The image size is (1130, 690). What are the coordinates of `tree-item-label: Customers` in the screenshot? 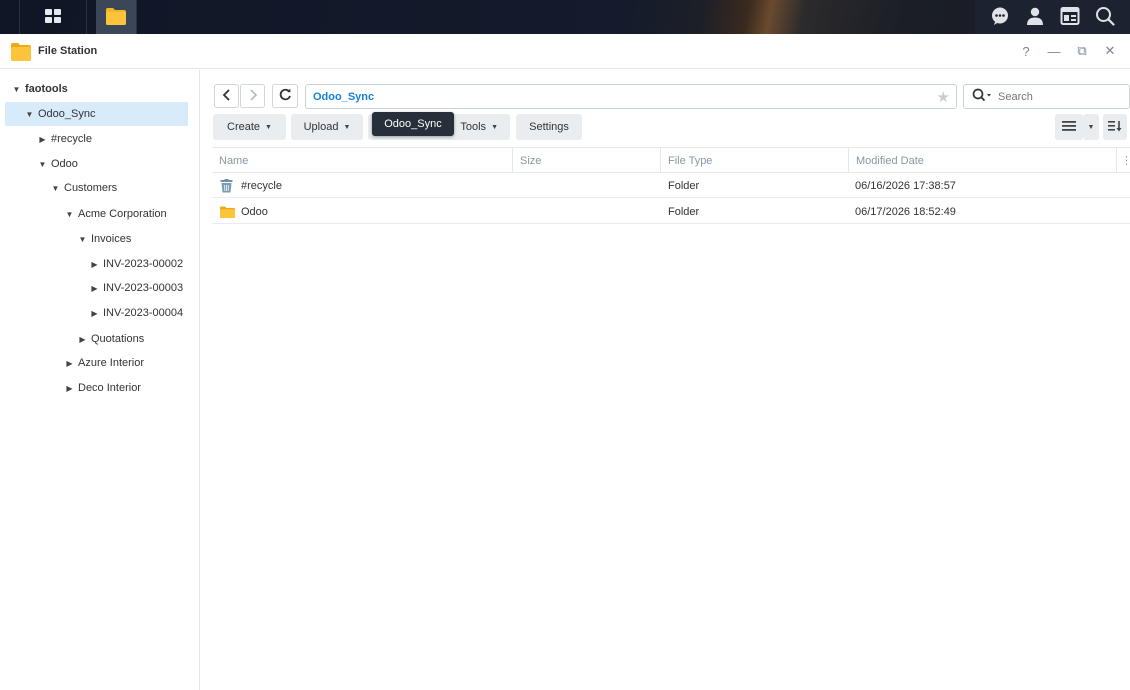 It's located at (91, 188).